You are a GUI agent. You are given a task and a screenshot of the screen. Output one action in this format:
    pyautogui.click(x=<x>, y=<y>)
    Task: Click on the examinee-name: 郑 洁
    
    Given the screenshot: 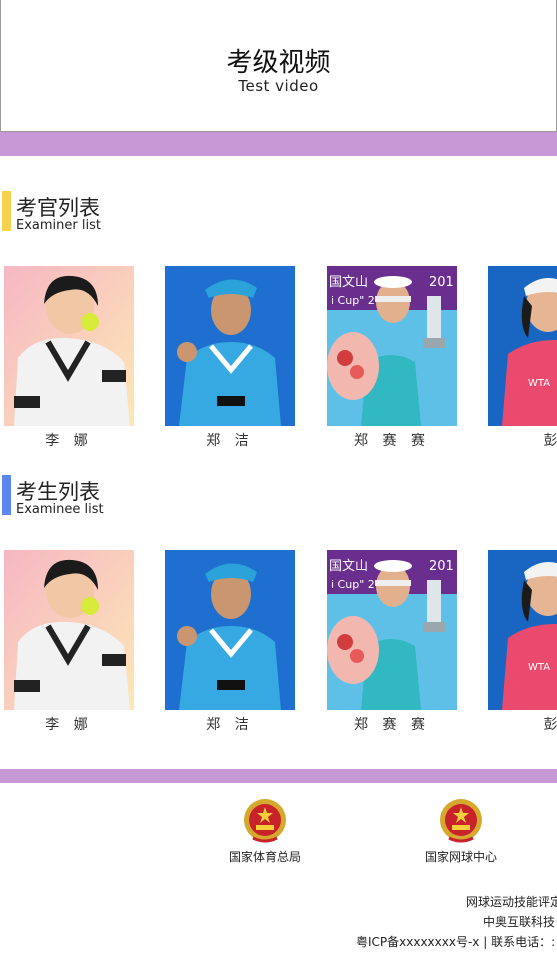 What is the action you would take?
    pyautogui.click(x=230, y=725)
    